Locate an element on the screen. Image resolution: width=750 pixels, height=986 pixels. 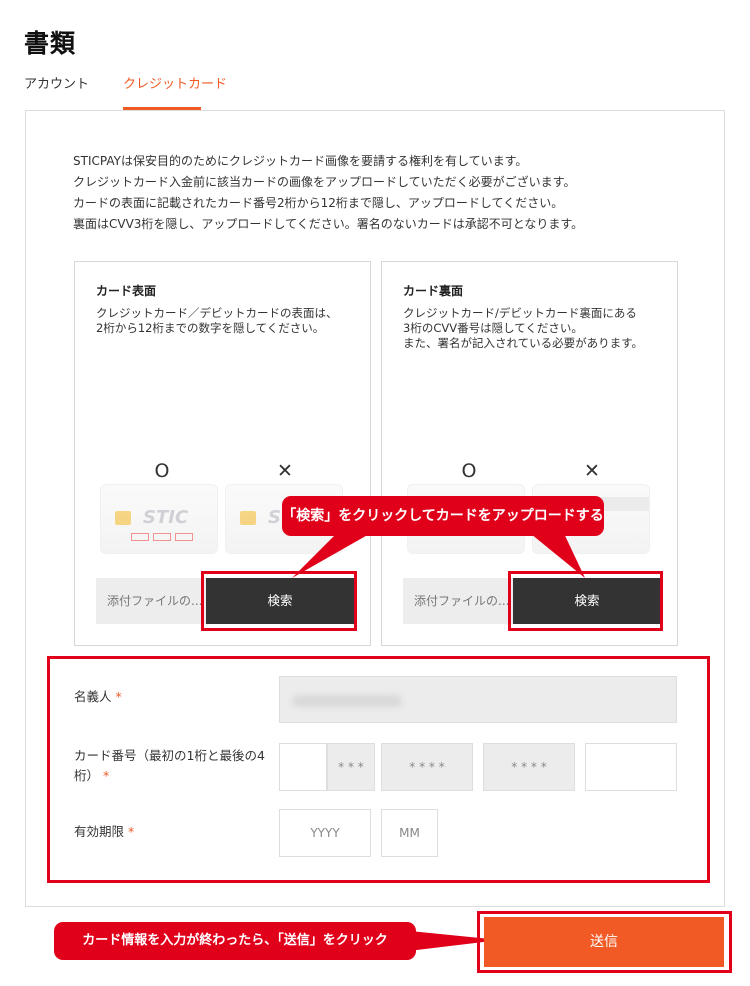
card-brand-text: STIC is located at coordinates (166, 517).